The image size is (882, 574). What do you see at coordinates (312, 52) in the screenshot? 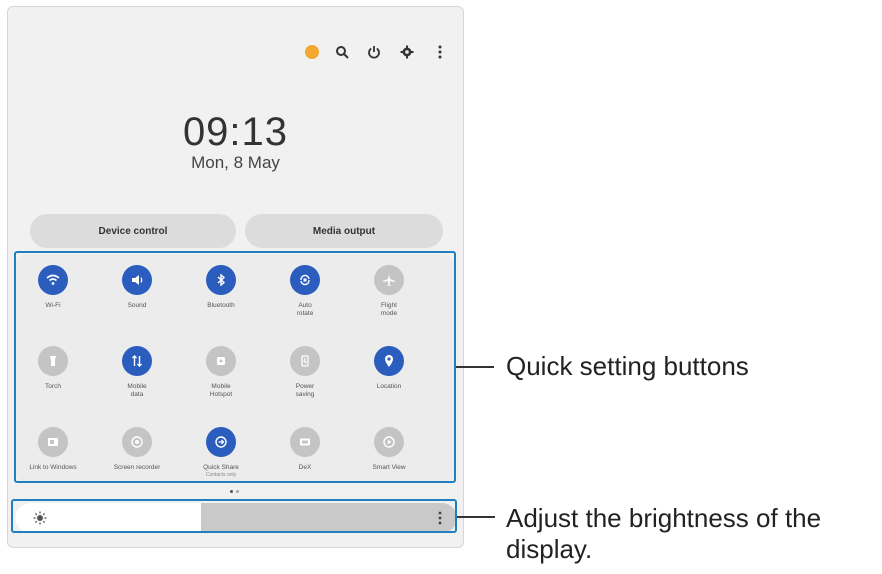
I see `account-icon` at bounding box center [312, 52].